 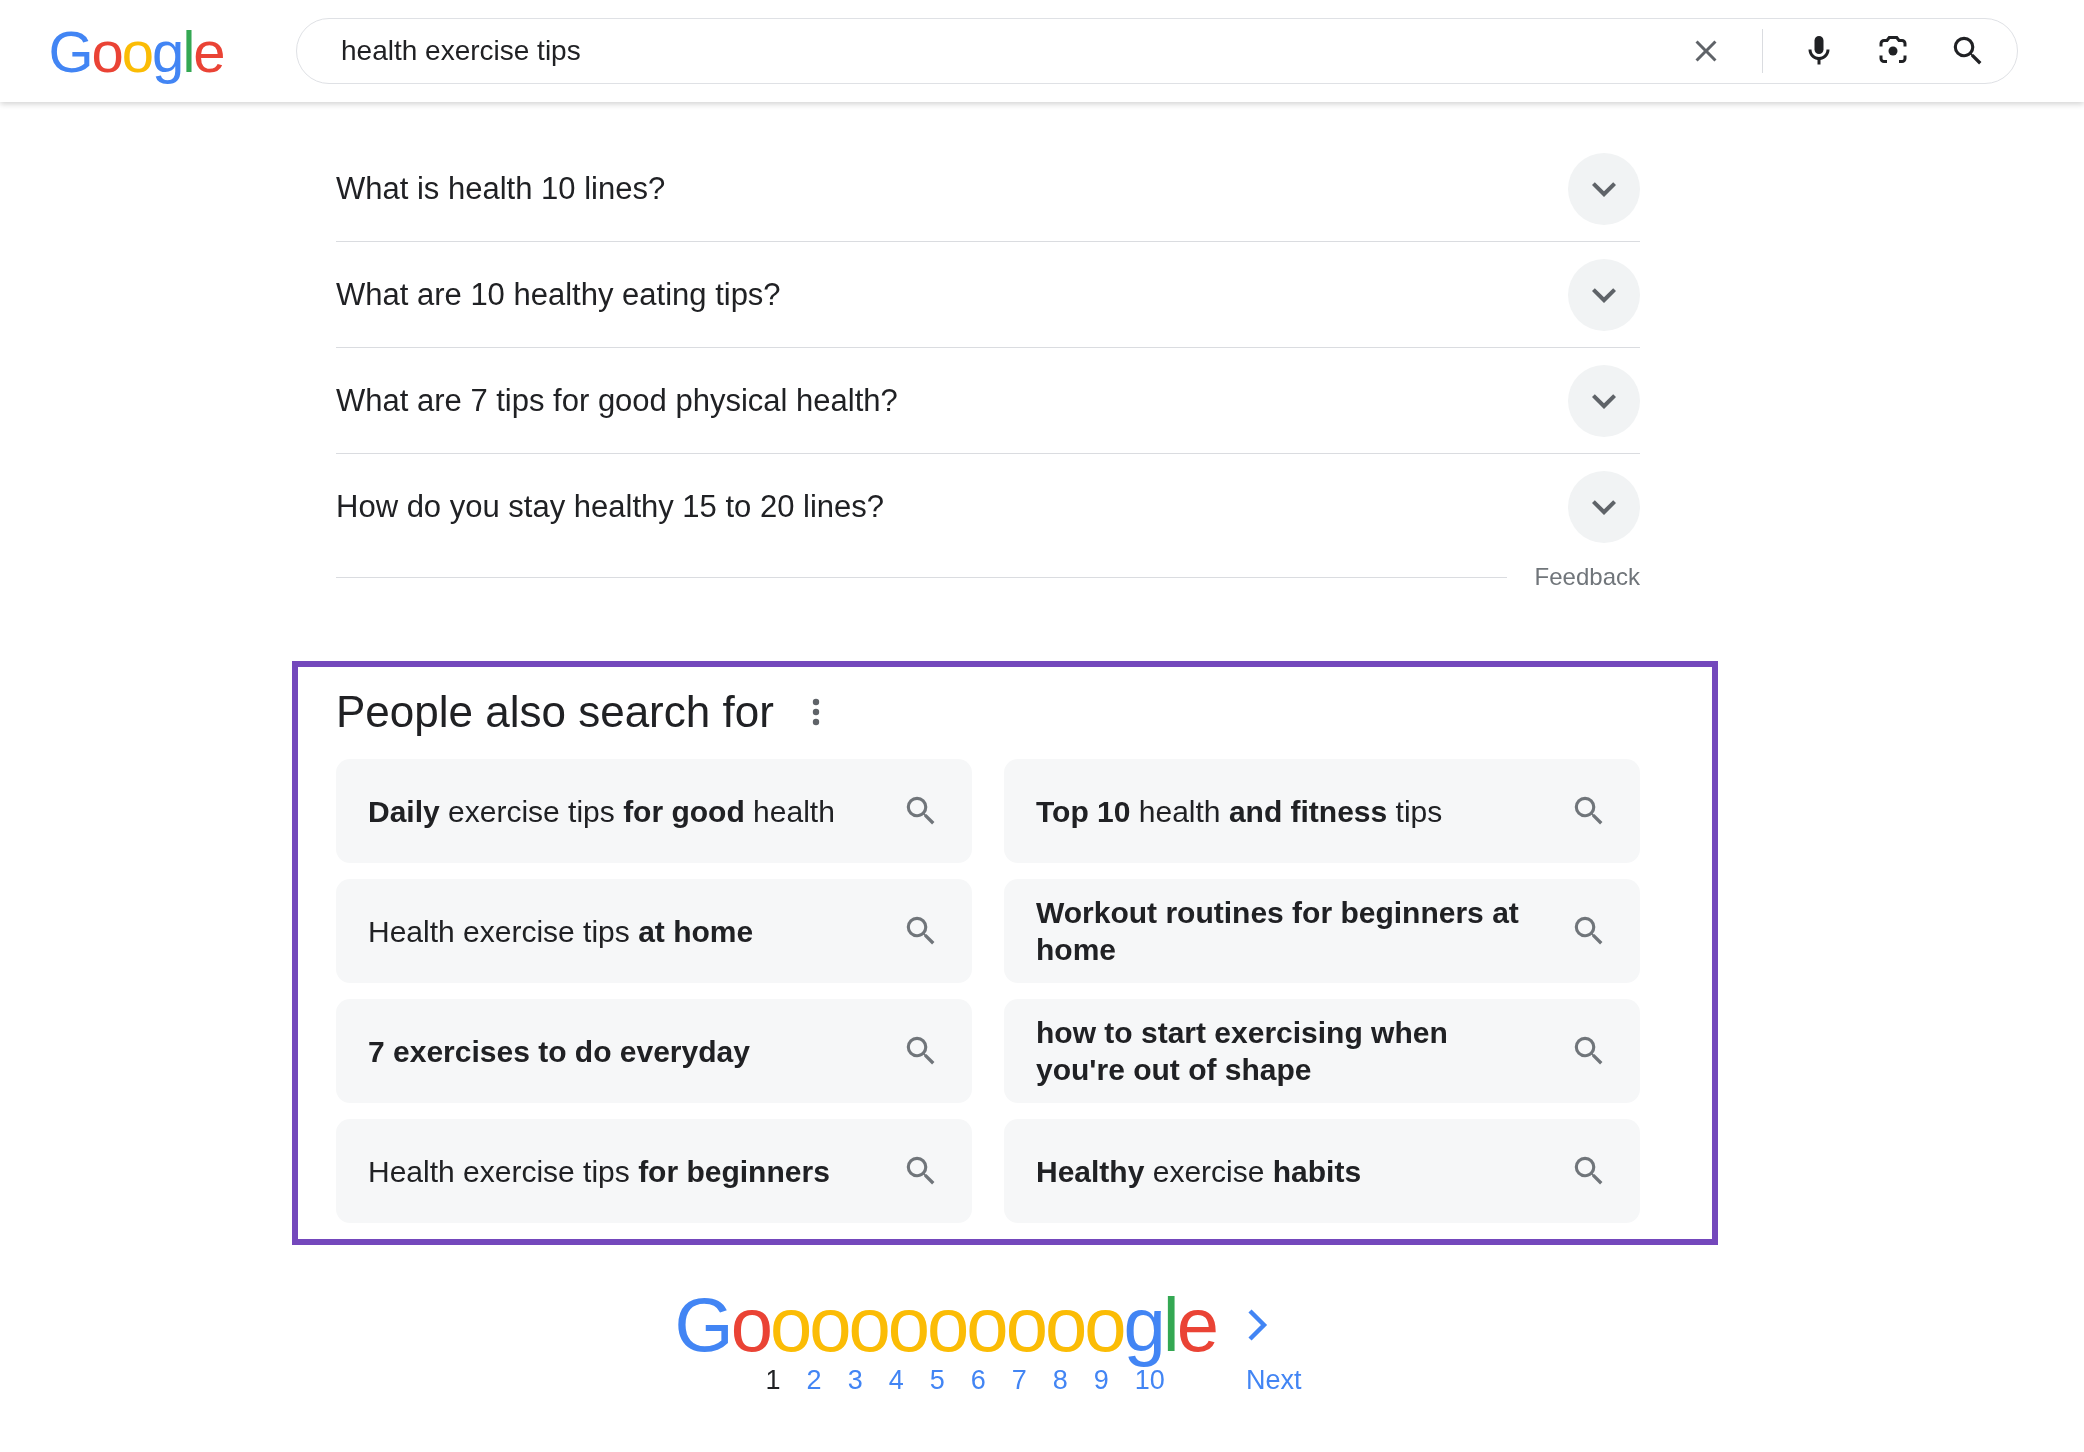 I want to click on search-suggestion: Workout routines for beginners at home, so click(x=1322, y=931).